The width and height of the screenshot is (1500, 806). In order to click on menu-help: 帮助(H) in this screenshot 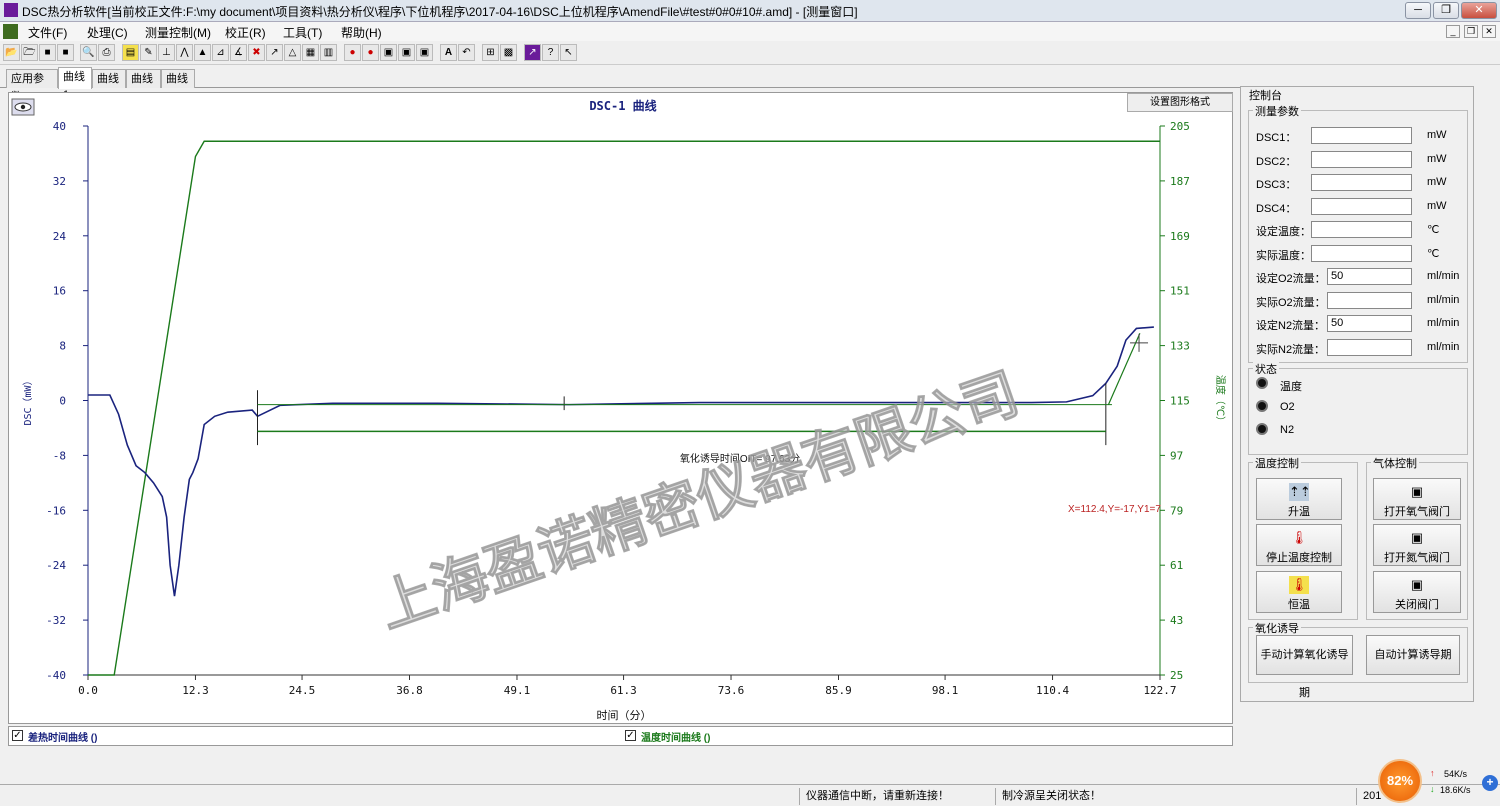, I will do `click(361, 32)`.